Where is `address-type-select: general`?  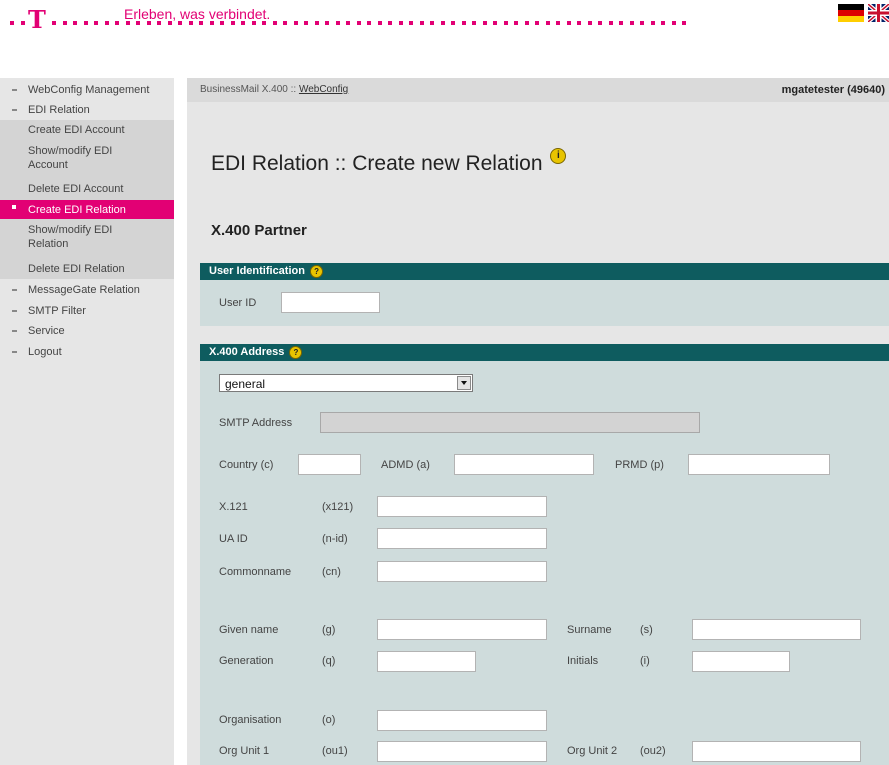 address-type-select: general is located at coordinates (346, 383).